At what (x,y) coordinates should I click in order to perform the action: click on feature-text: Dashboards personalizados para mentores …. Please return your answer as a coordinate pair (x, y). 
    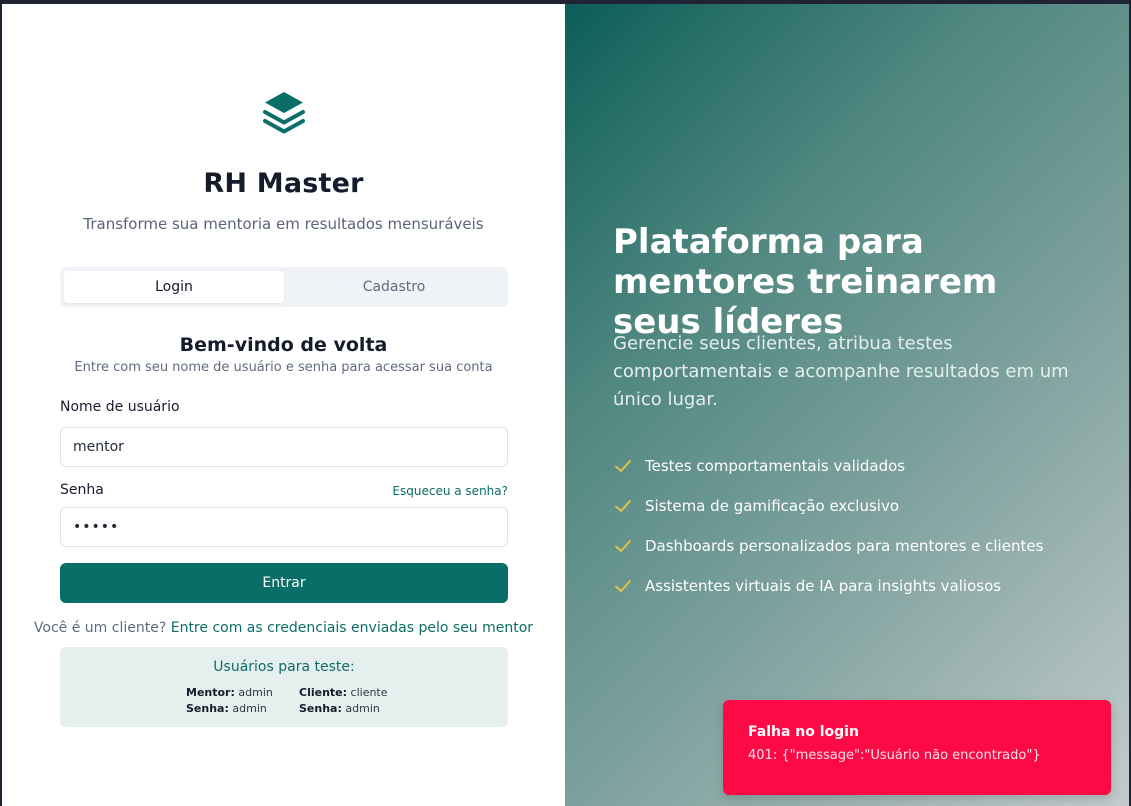
    Looking at the image, I should click on (844, 546).